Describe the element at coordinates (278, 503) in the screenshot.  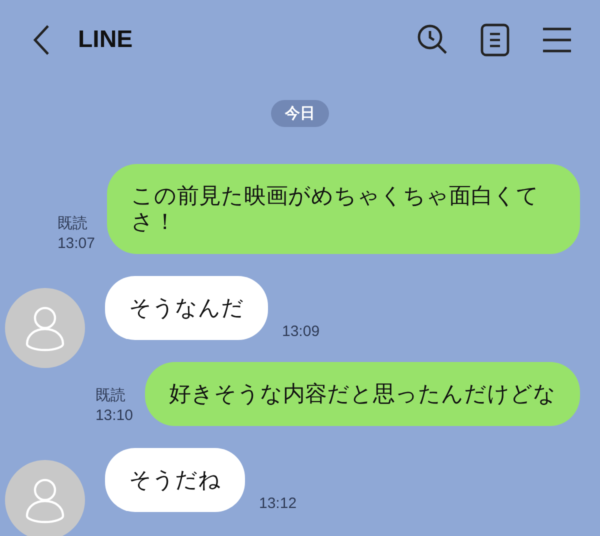
I see `message-time: 13:12` at that location.